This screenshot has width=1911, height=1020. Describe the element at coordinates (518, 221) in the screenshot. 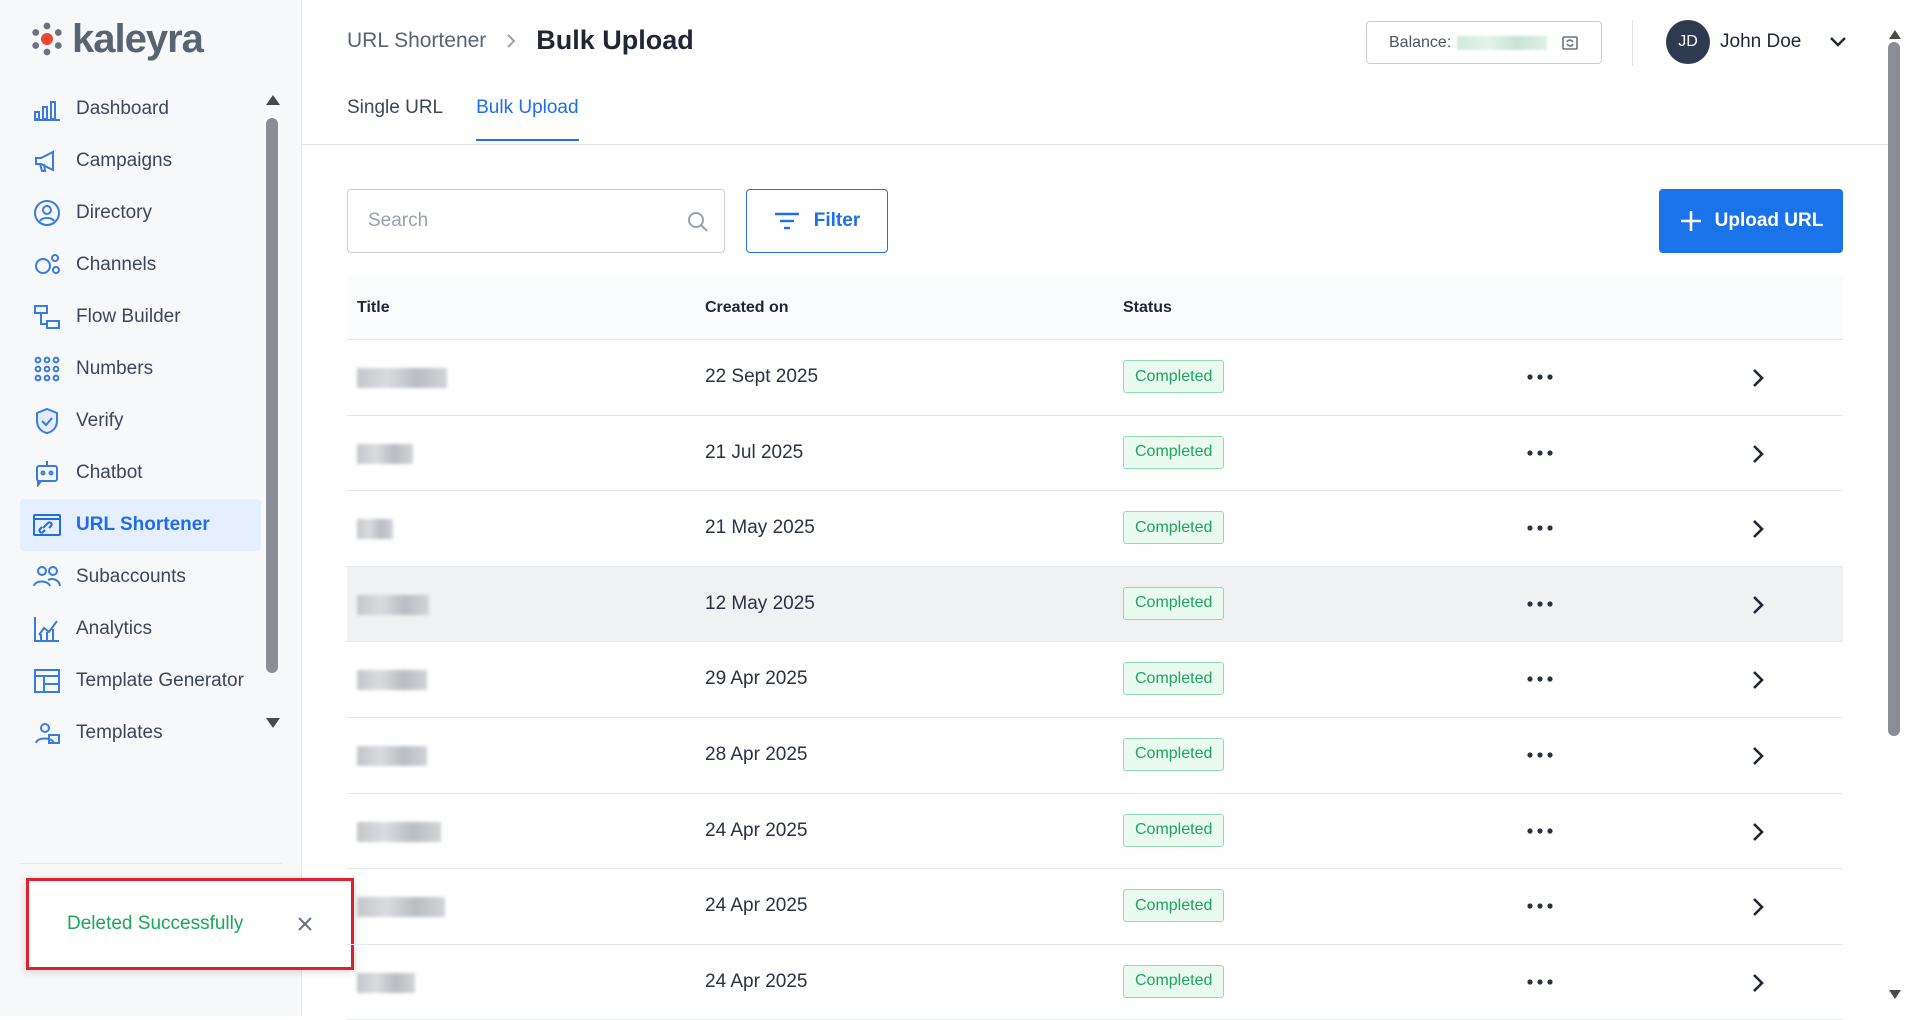

I see `search-input` at that location.